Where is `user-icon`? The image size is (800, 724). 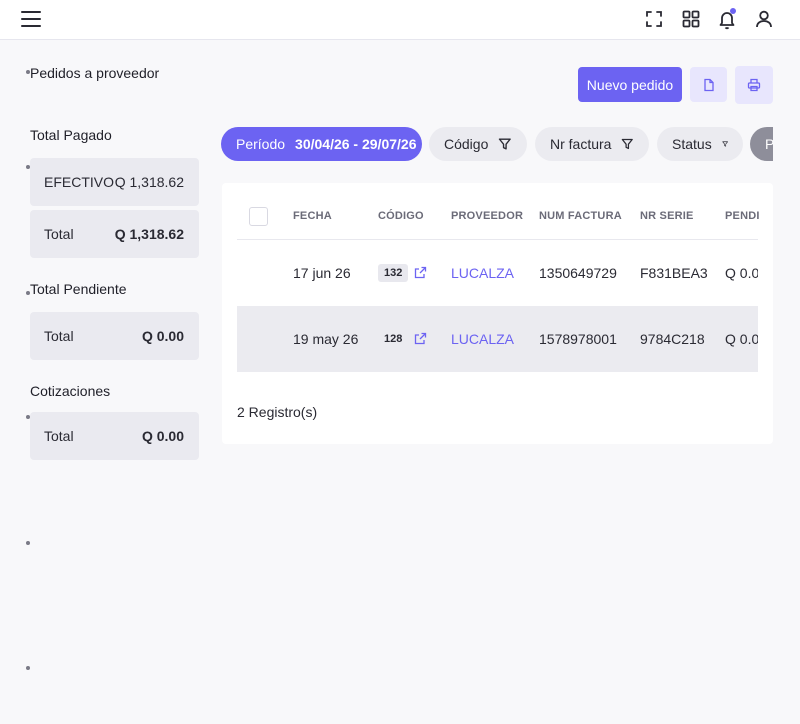 user-icon is located at coordinates (764, 19).